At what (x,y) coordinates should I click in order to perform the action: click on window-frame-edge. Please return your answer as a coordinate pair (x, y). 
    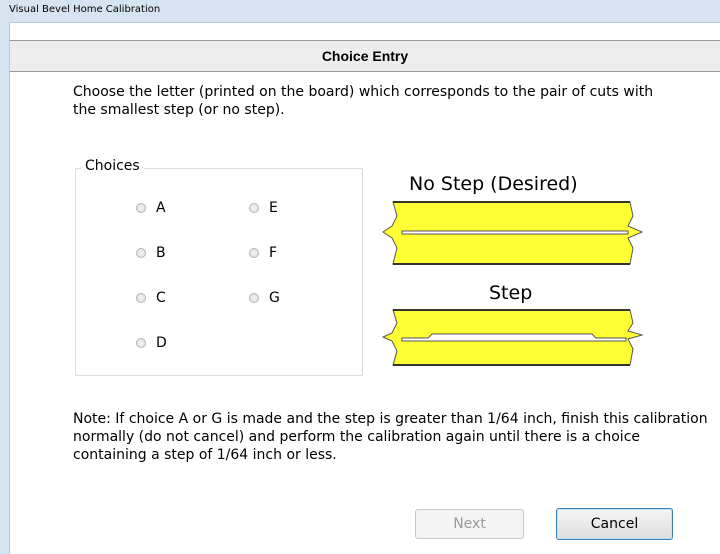
    Looking at the image, I should click on (5, 288).